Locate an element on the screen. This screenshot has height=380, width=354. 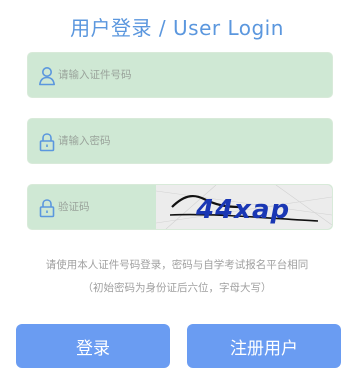
page-title: 用户登录 / User Login is located at coordinates (177, 28).